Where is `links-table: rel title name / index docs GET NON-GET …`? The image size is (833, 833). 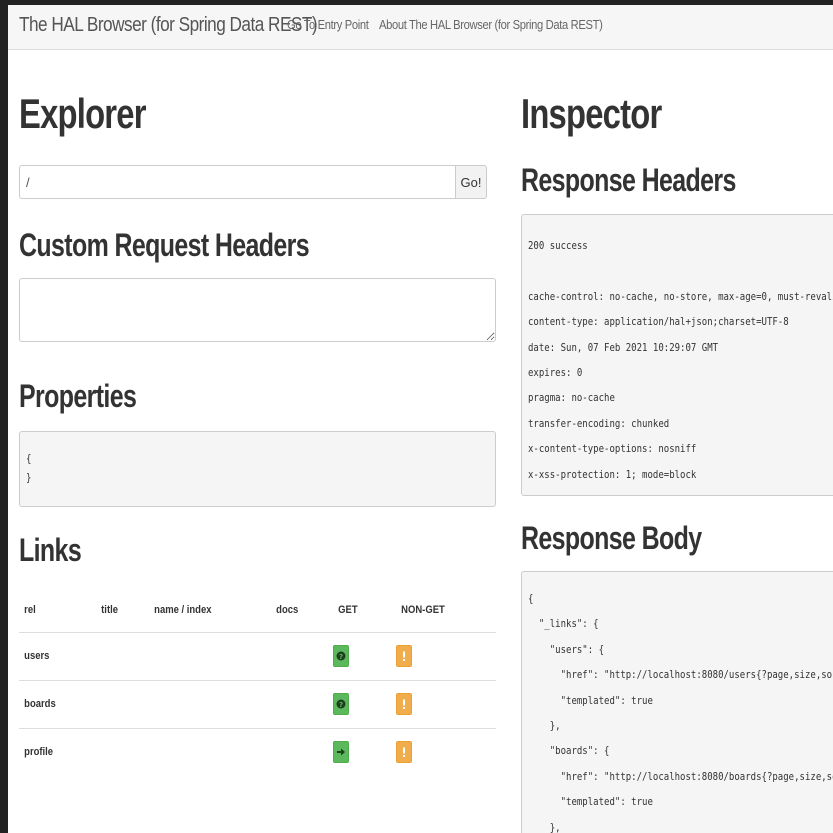
links-table: rel title name / index docs GET NON-GET … is located at coordinates (257, 682).